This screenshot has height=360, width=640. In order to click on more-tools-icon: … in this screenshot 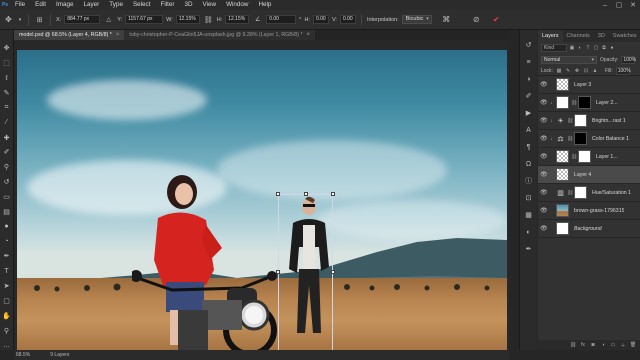, I will do `click(6, 345)`.